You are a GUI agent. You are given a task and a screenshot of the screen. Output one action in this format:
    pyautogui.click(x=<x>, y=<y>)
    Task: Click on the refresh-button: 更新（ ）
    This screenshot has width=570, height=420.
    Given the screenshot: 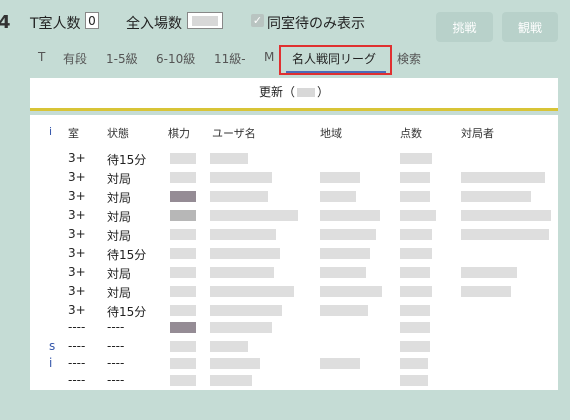 What is the action you would take?
    pyautogui.click(x=294, y=94)
    